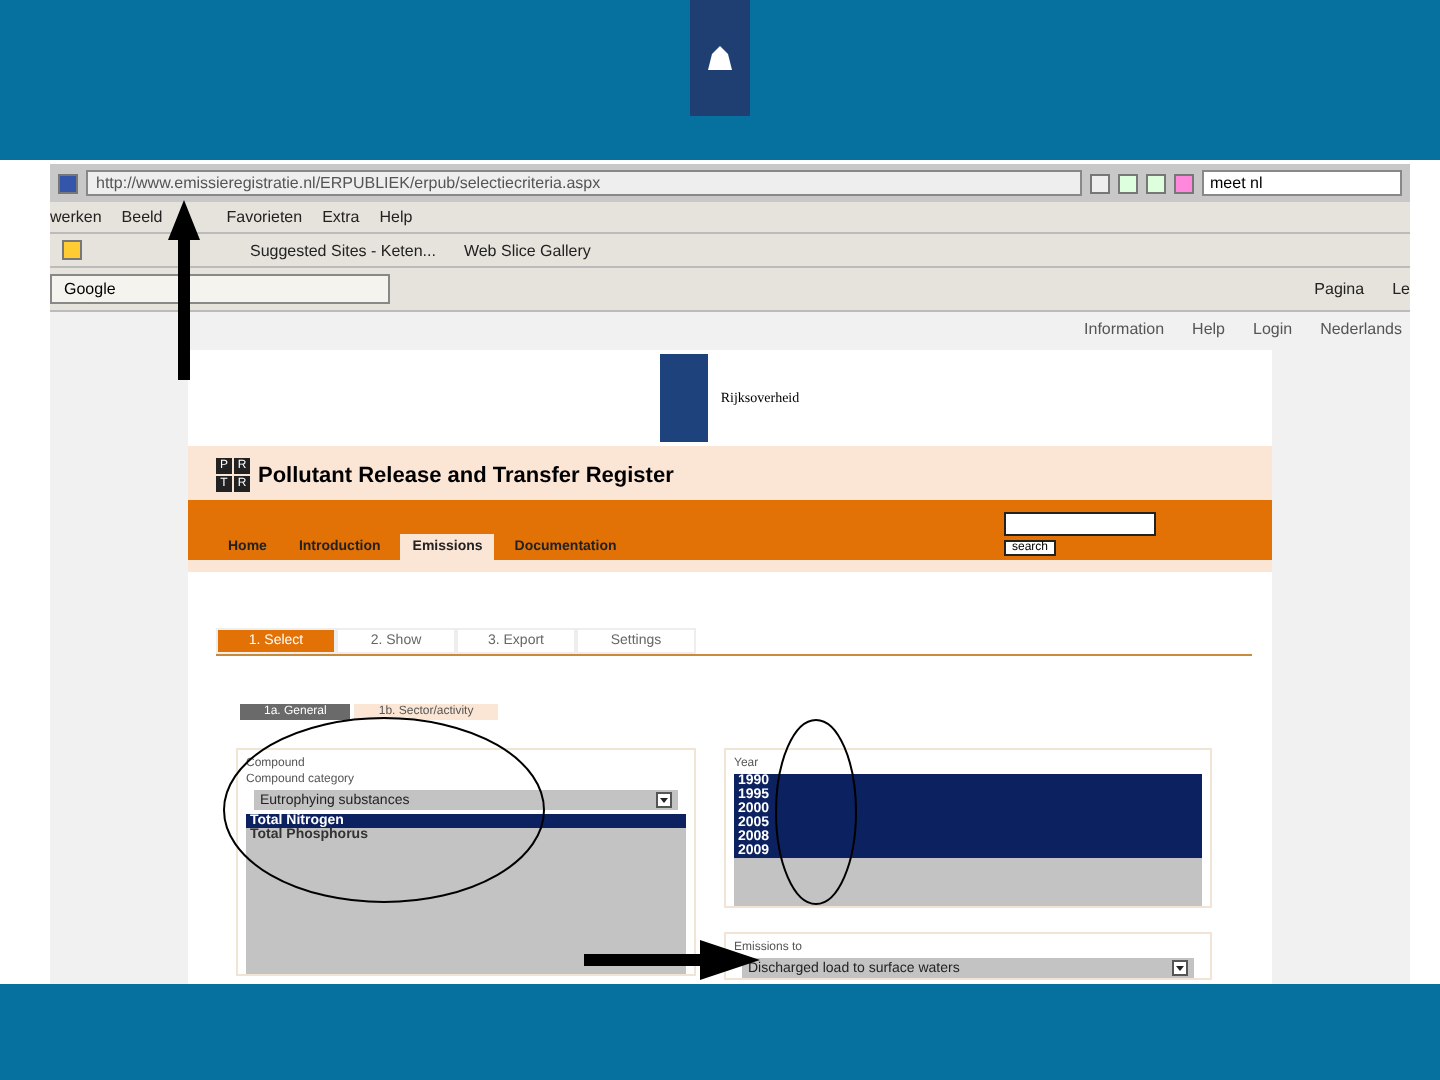 The height and width of the screenshot is (1080, 1440). What do you see at coordinates (1124, 329) in the screenshot?
I see `top-link: Information` at bounding box center [1124, 329].